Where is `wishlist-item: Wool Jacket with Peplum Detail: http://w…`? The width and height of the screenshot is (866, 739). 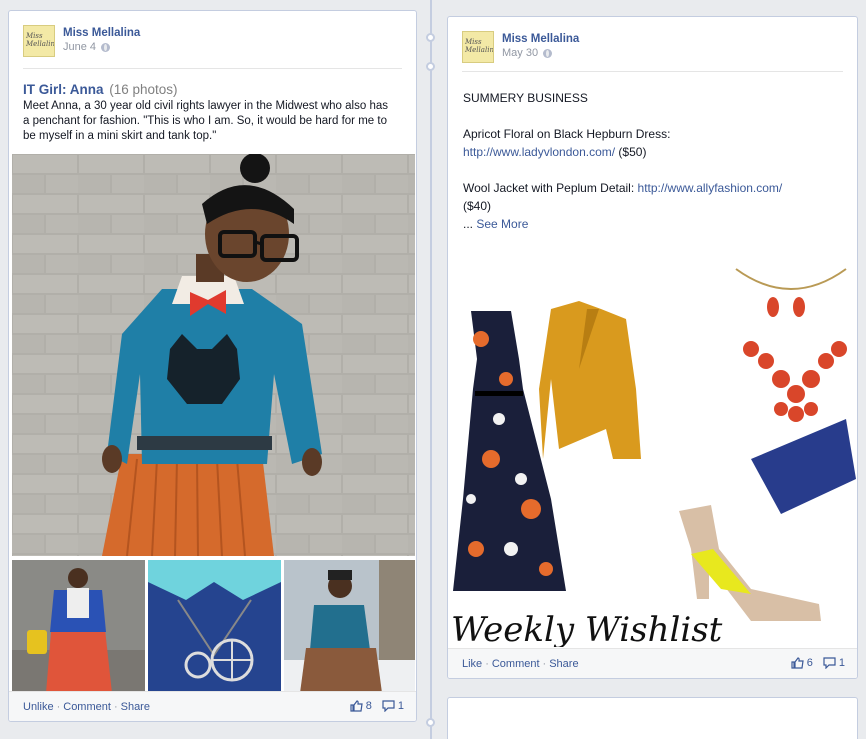 wishlist-item: Wool Jacket with Peplum Detail: http://w… is located at coordinates (653, 206).